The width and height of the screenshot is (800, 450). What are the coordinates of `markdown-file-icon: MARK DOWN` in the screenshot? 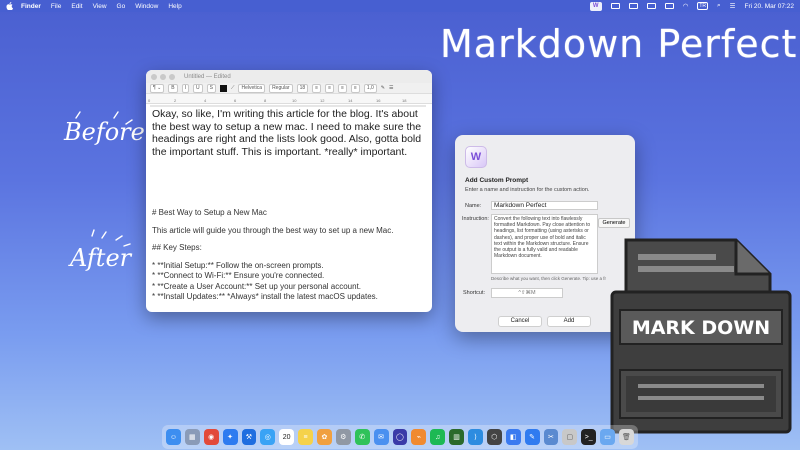 It's located at (701, 336).